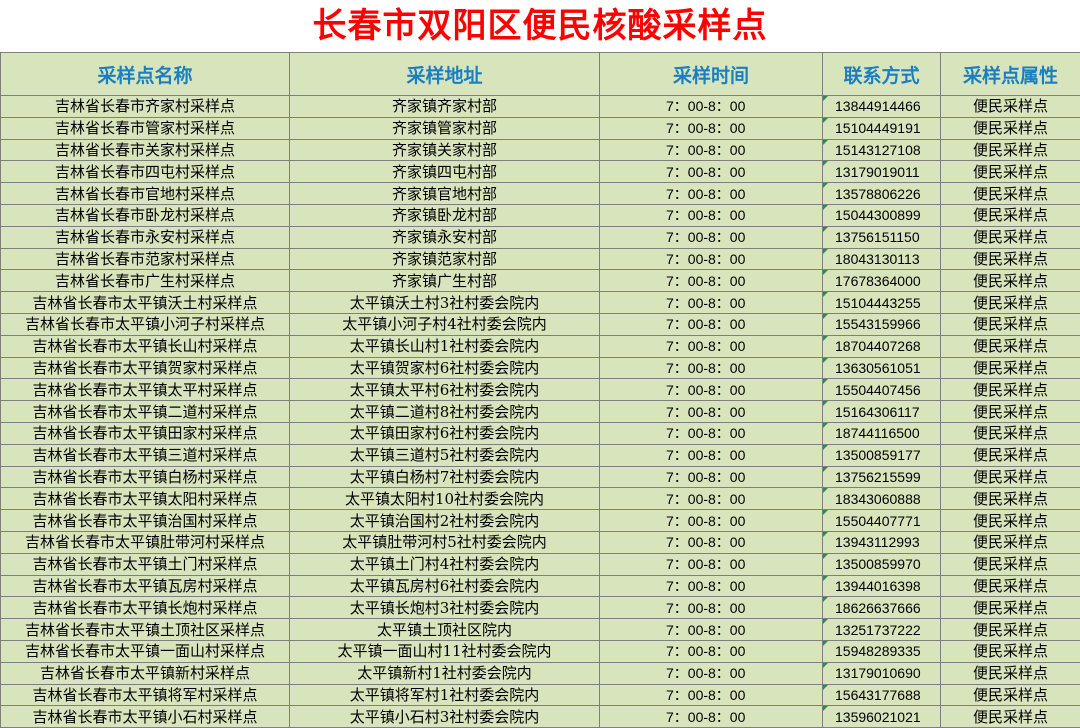  Describe the element at coordinates (445, 651) in the screenshot. I see `cell-address: 太平镇一面山村11社村委会院内` at that location.